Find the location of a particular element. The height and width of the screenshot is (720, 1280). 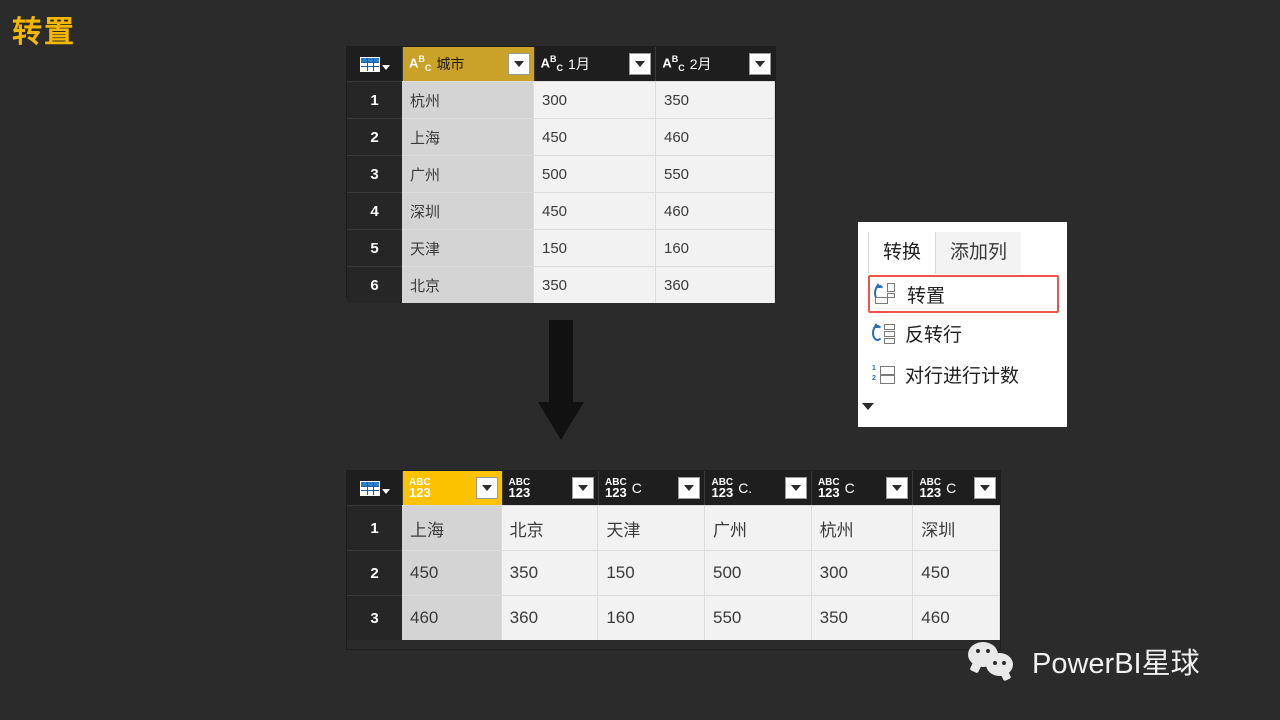

table-row: 1 上海 北京 天津 广州 杭州 深圳 is located at coordinates (673, 527).